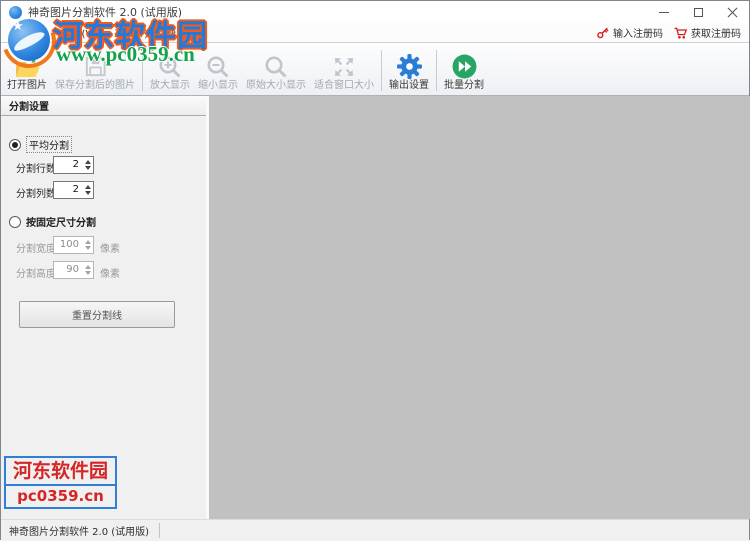  Describe the element at coordinates (15, 12) in the screenshot. I see `app-icon` at that location.